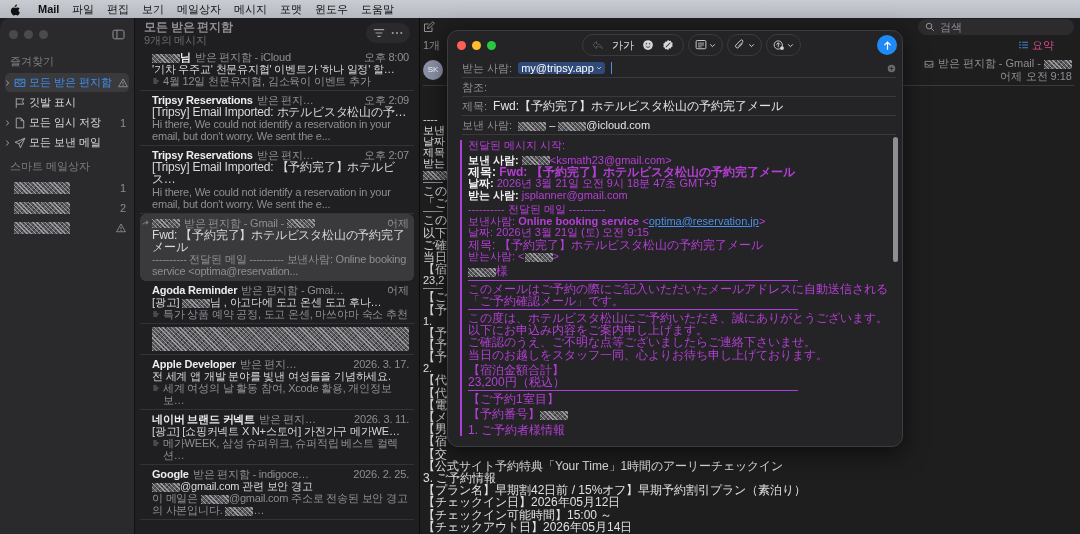  What do you see at coordinates (460, 478) in the screenshot?
I see `message-text-line: 3. ご予約情報` at bounding box center [460, 478].